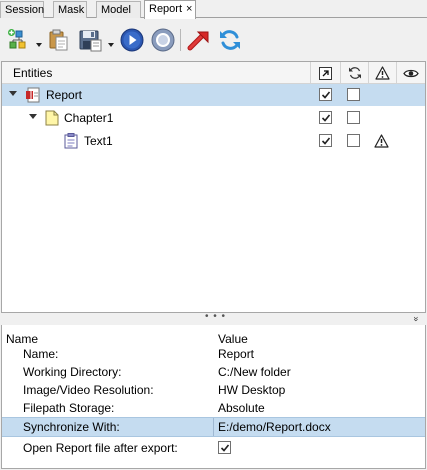  I want to click on property-row-open-after-export: Open Report file after export:, so click(213, 448).